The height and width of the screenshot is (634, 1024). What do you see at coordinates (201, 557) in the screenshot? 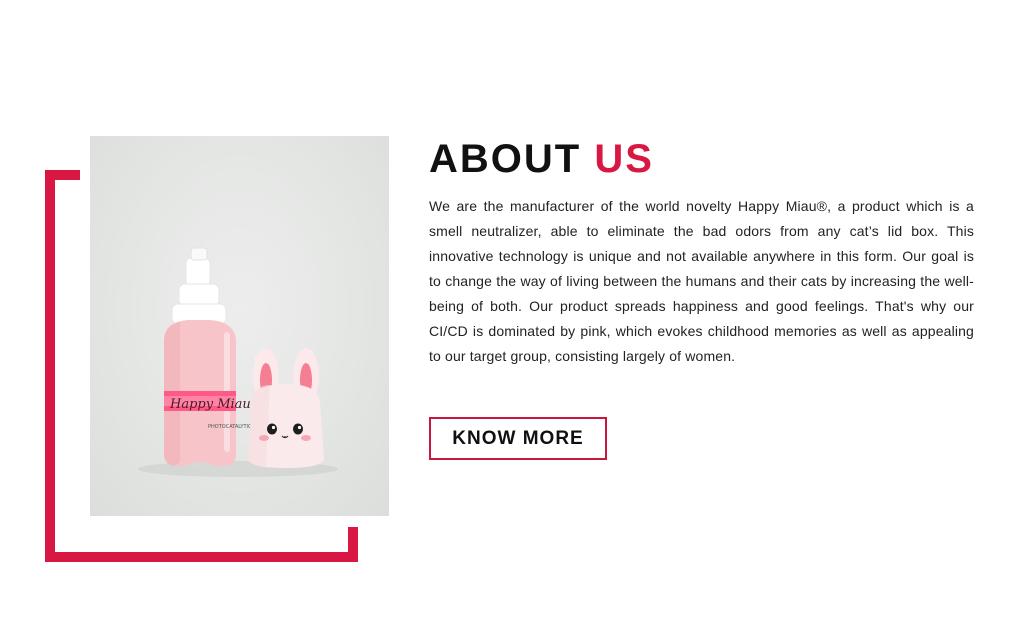
I see `frame-bottom-segment` at bounding box center [201, 557].